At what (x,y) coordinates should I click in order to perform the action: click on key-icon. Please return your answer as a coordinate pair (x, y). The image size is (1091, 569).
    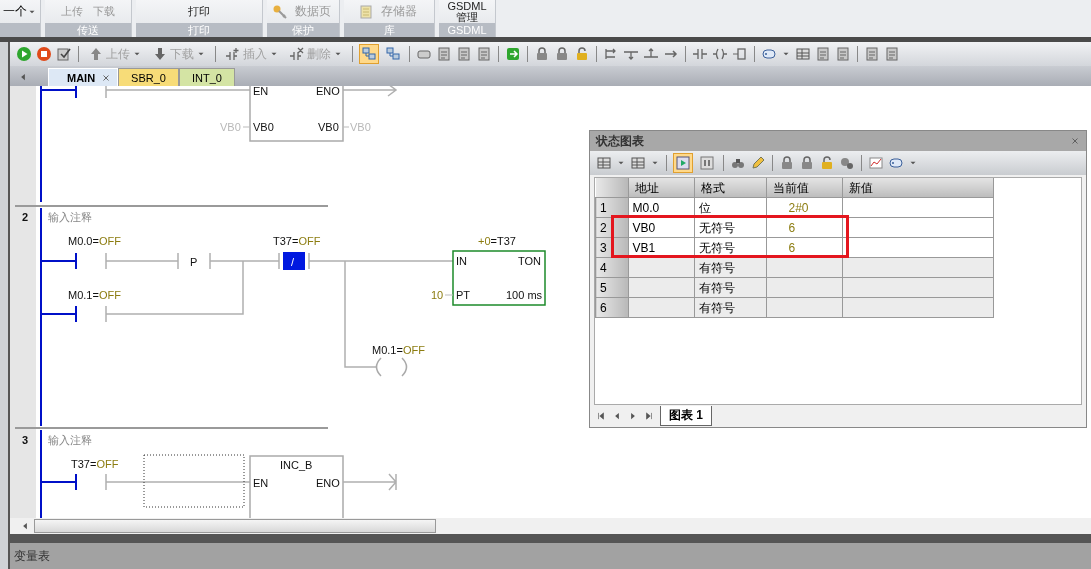
    Looking at the image, I should click on (280, 11).